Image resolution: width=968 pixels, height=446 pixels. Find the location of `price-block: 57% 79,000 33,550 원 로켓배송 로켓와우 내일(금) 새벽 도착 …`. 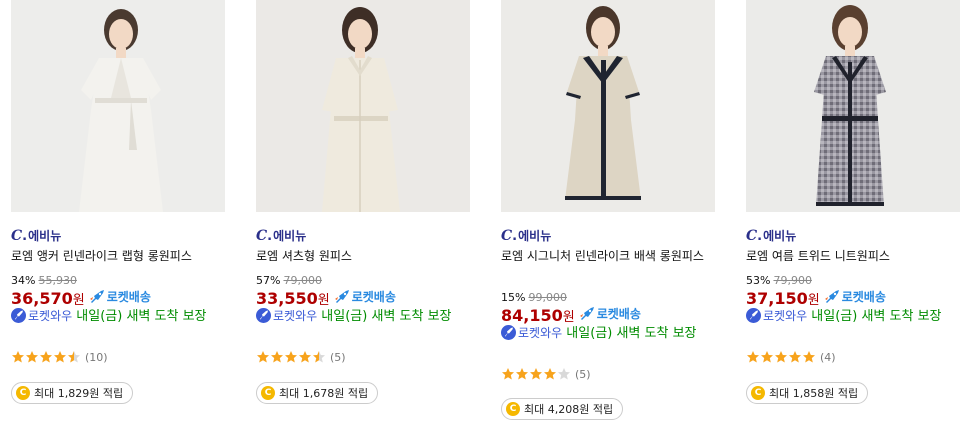

price-block: 57% 79,000 33,550 원 로켓배송 로켓와우 내일(금) 새벽 도착 … is located at coordinates (363, 299).